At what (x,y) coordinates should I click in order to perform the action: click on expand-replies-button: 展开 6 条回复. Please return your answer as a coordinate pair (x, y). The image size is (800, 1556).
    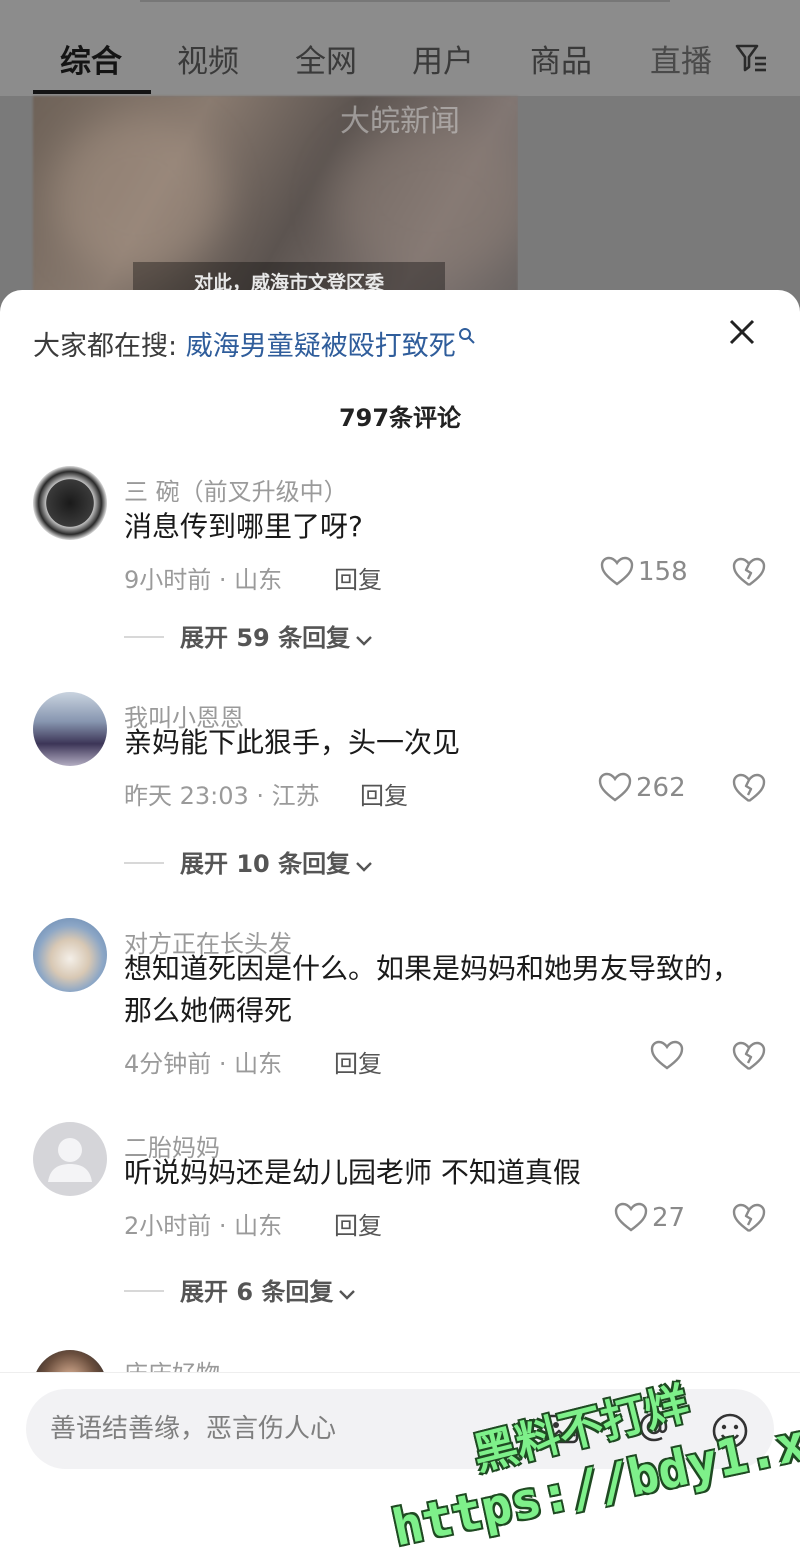
    Looking at the image, I should click on (240, 1289).